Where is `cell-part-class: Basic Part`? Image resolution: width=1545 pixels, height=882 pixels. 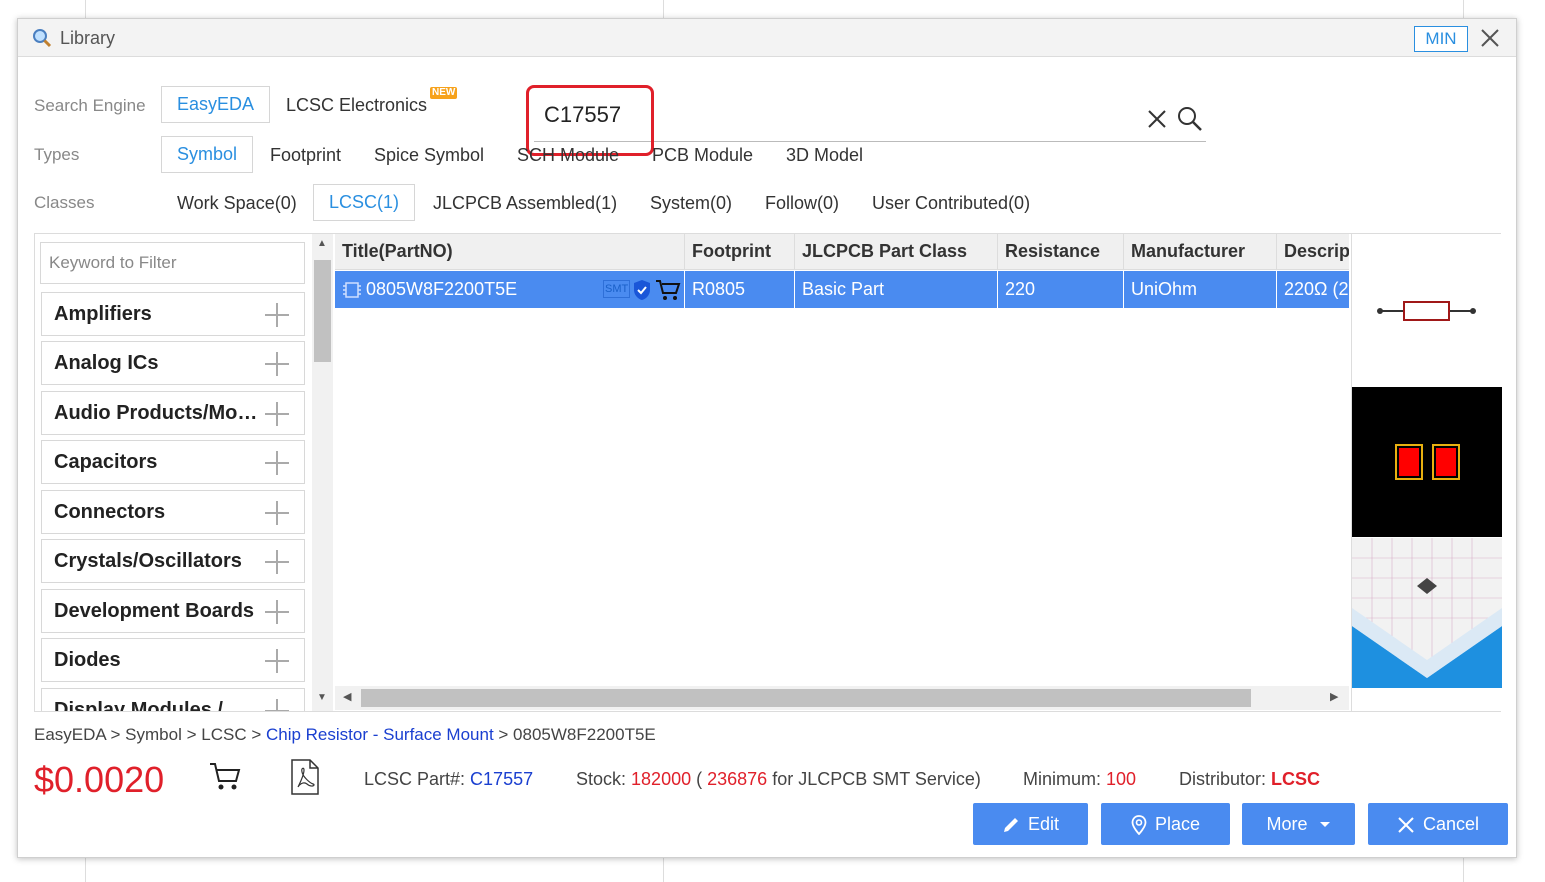
cell-part-class: Basic Part is located at coordinates (896, 289).